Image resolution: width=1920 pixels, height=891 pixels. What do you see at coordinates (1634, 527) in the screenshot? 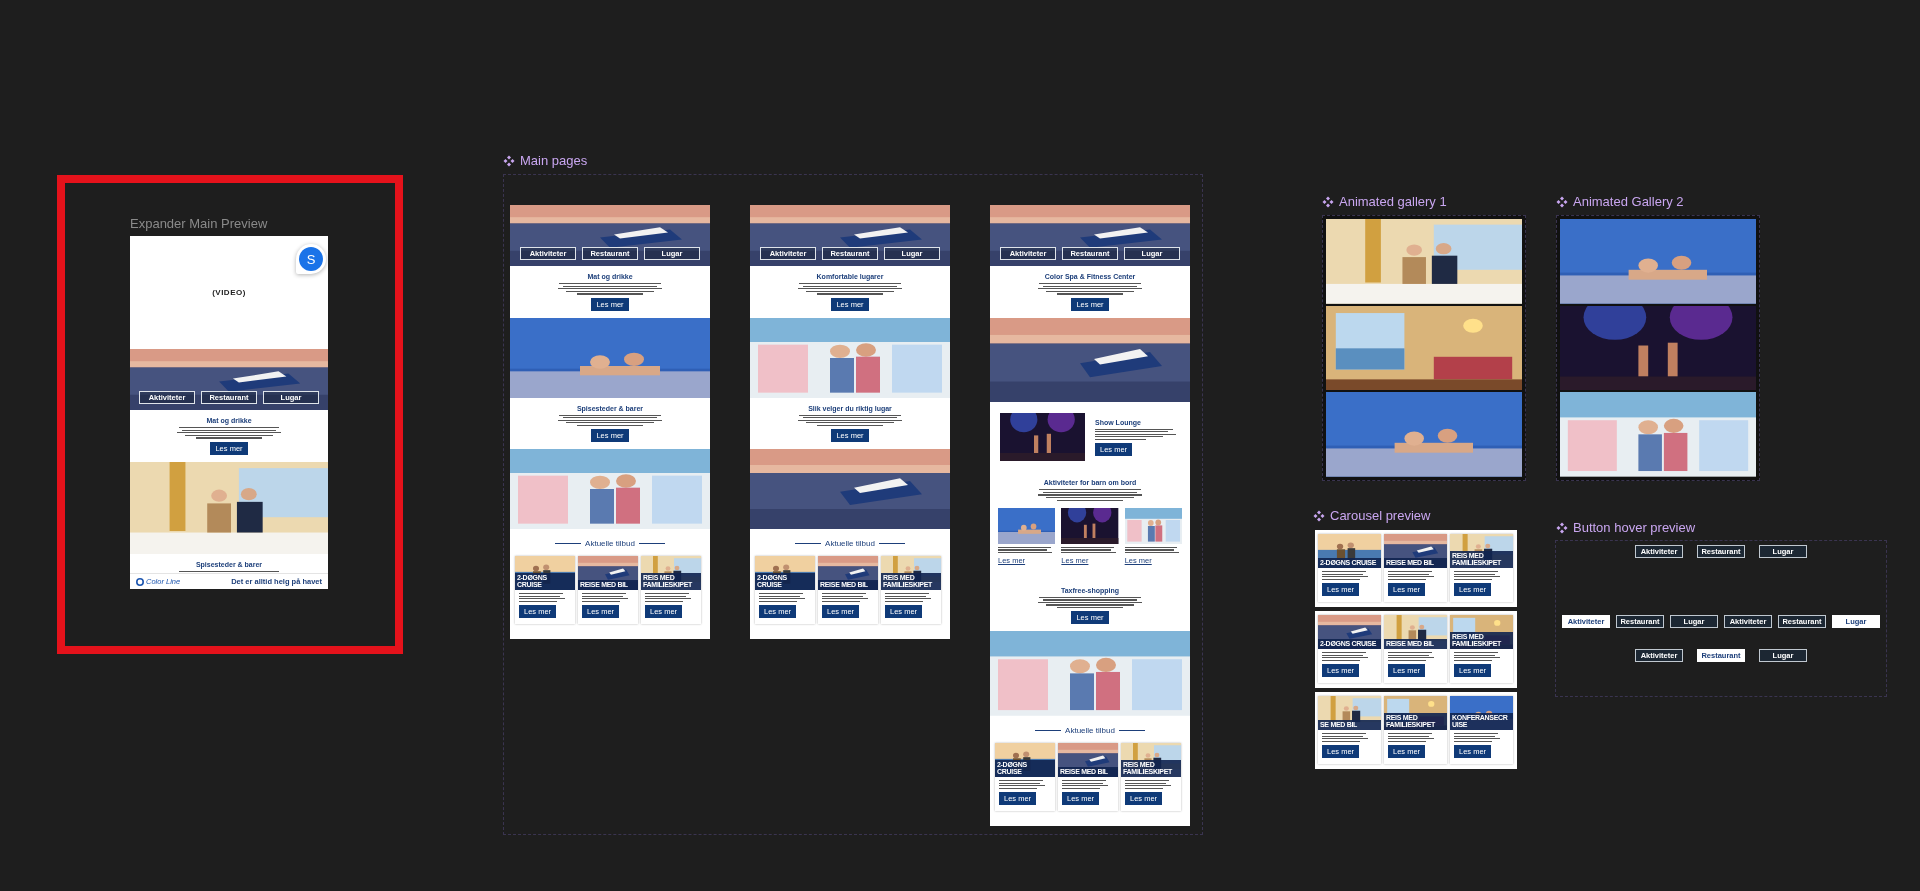
I see `frame-title: Button hover preview` at bounding box center [1634, 527].